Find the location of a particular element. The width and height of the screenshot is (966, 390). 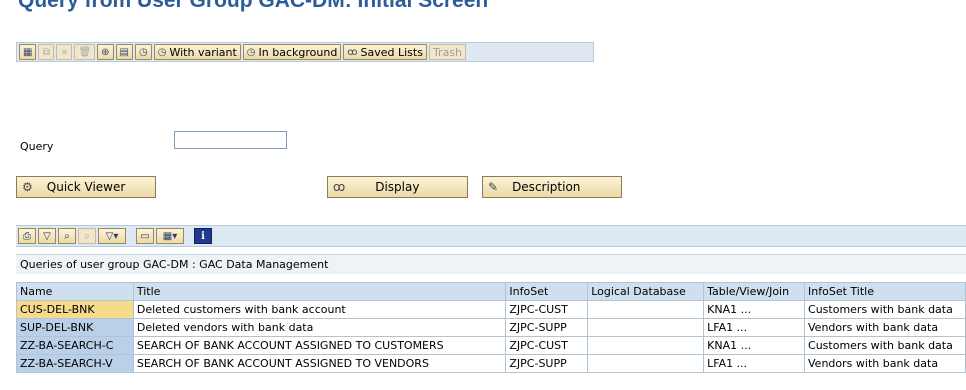

quick-viewer-label: Quick Viewer is located at coordinates (86, 187).